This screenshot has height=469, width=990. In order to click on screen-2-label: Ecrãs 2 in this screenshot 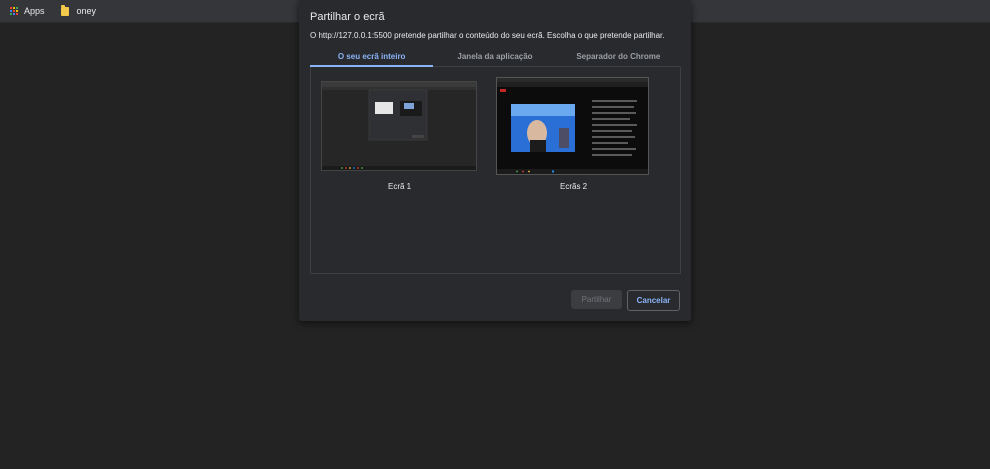, I will do `click(574, 186)`.